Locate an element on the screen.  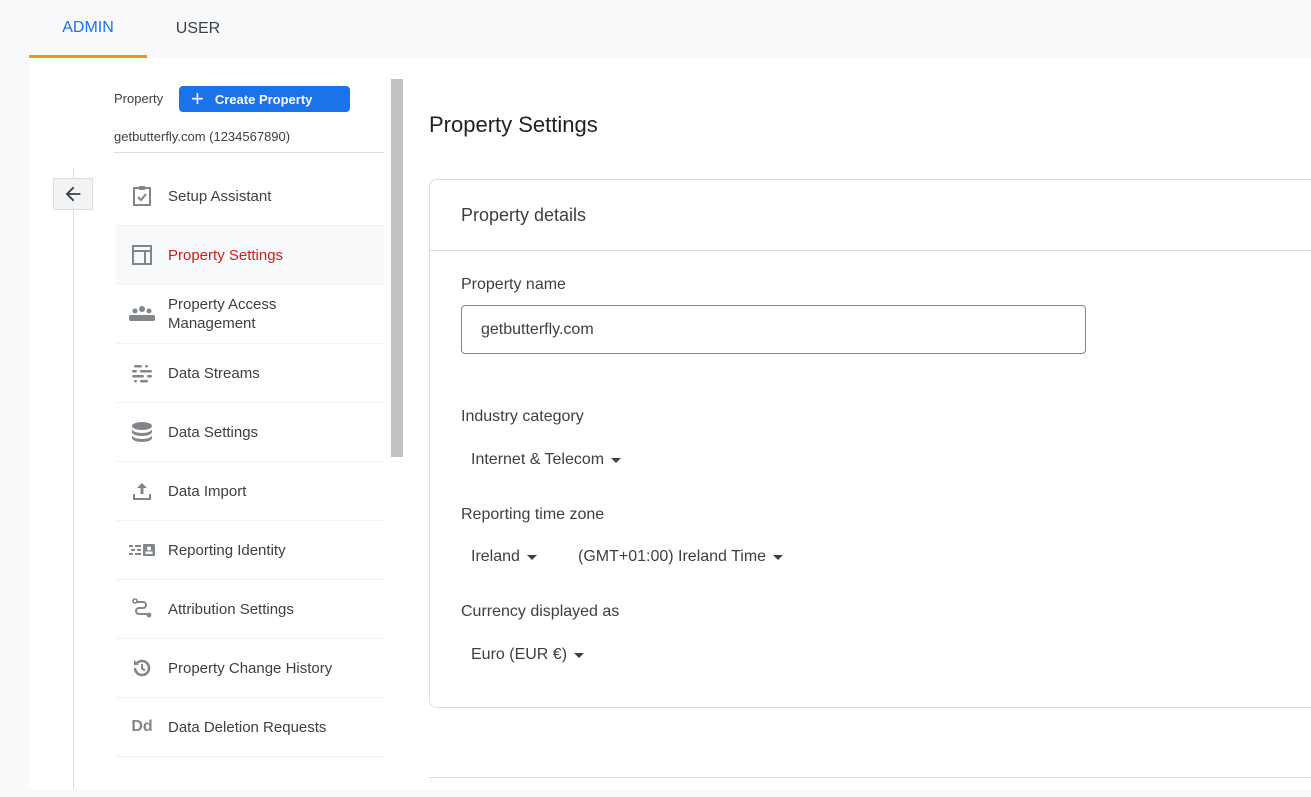
sidebar-item-label: Attribution Settings is located at coordinates (231, 609).